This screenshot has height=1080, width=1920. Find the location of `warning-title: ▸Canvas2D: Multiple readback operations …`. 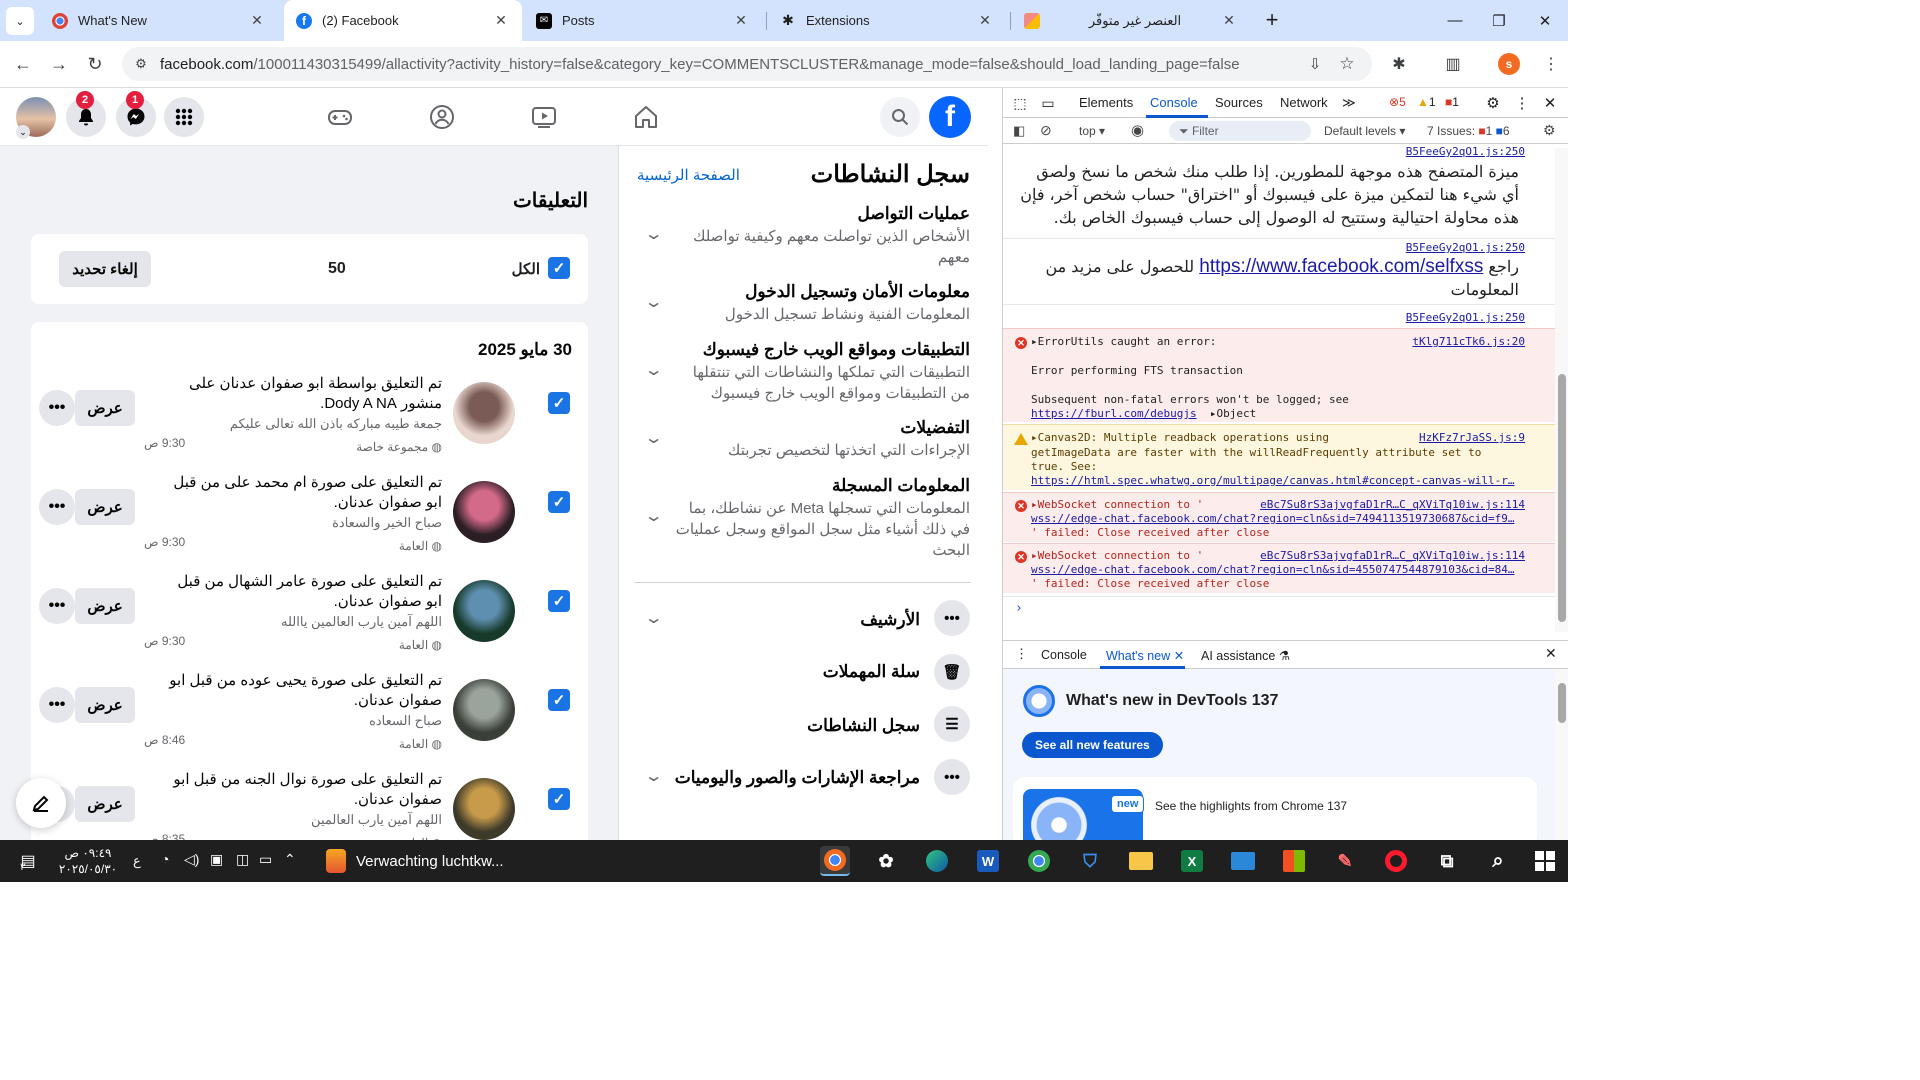

warning-title: ▸Canvas2D: Multiple readback operations … is located at coordinates (1180, 438).